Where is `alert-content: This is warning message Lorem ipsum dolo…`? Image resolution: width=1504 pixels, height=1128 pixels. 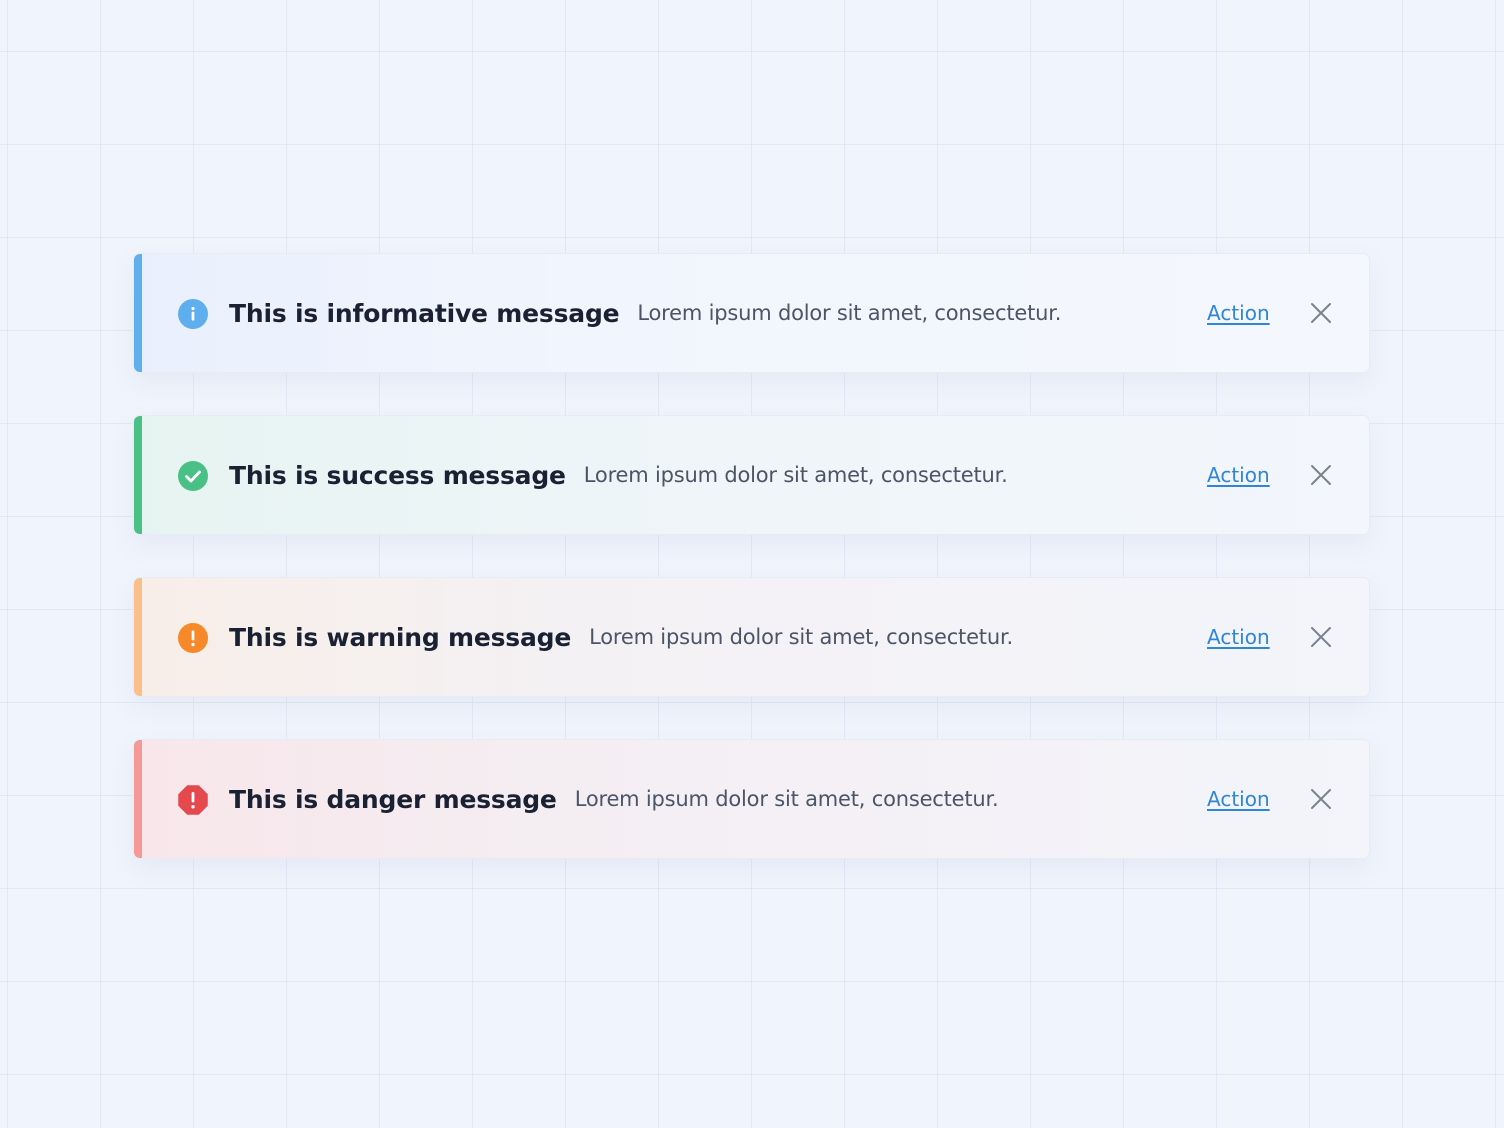 alert-content: This is warning message Lorem ipsum dolo… is located at coordinates (621, 637).